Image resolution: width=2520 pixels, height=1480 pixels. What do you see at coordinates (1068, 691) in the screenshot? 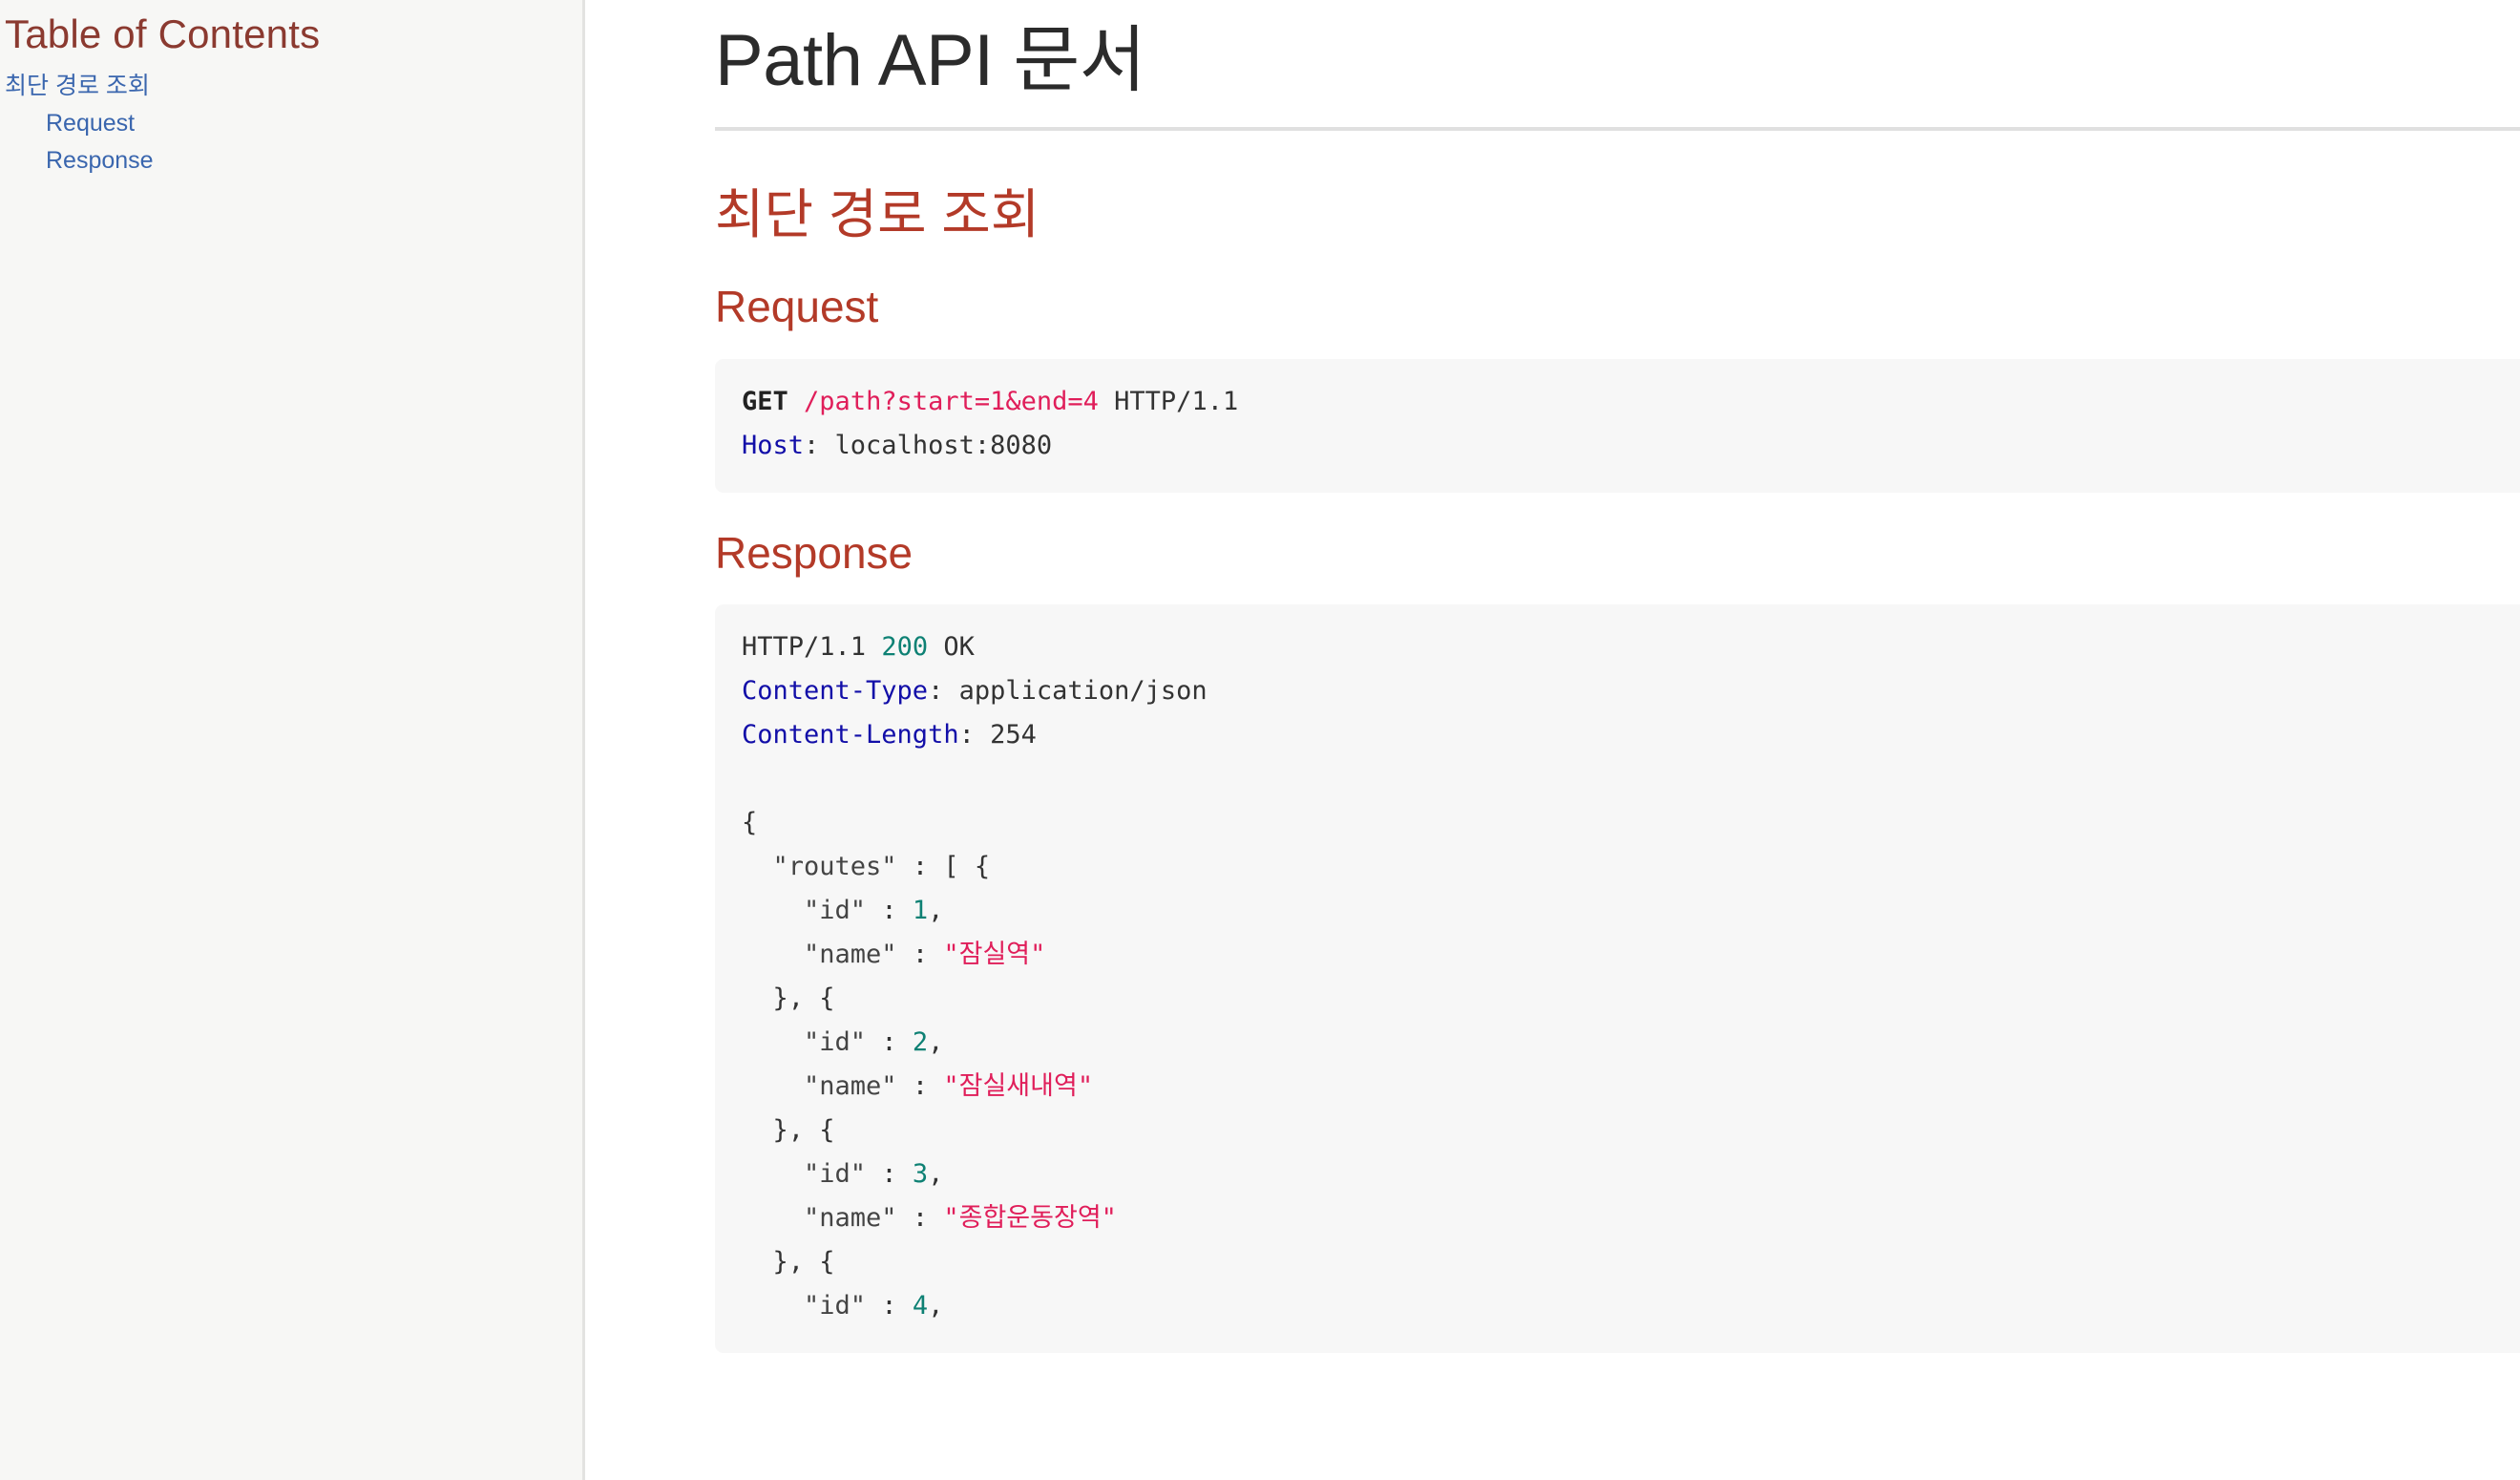
I see `code-token-plain: : application/json` at bounding box center [1068, 691].